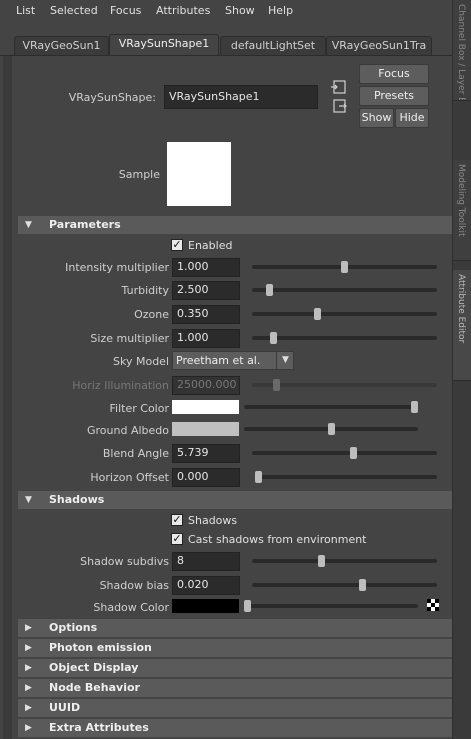  I want to click on turbidity-slider-handle, so click(270, 290).